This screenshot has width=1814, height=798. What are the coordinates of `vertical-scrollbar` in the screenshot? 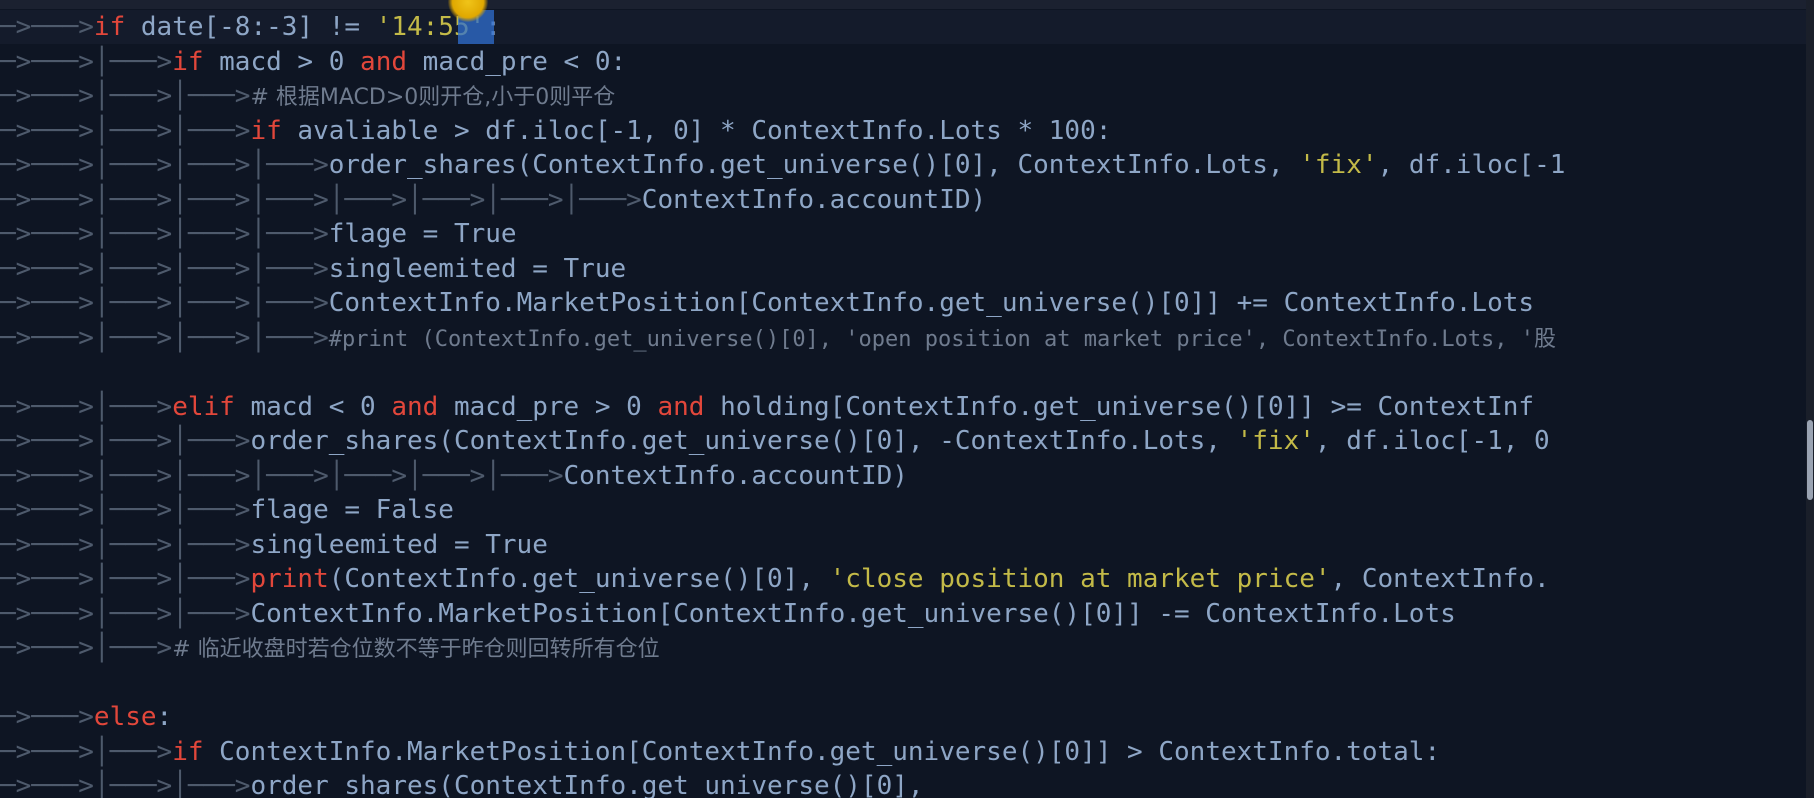 It's located at (1810, 399).